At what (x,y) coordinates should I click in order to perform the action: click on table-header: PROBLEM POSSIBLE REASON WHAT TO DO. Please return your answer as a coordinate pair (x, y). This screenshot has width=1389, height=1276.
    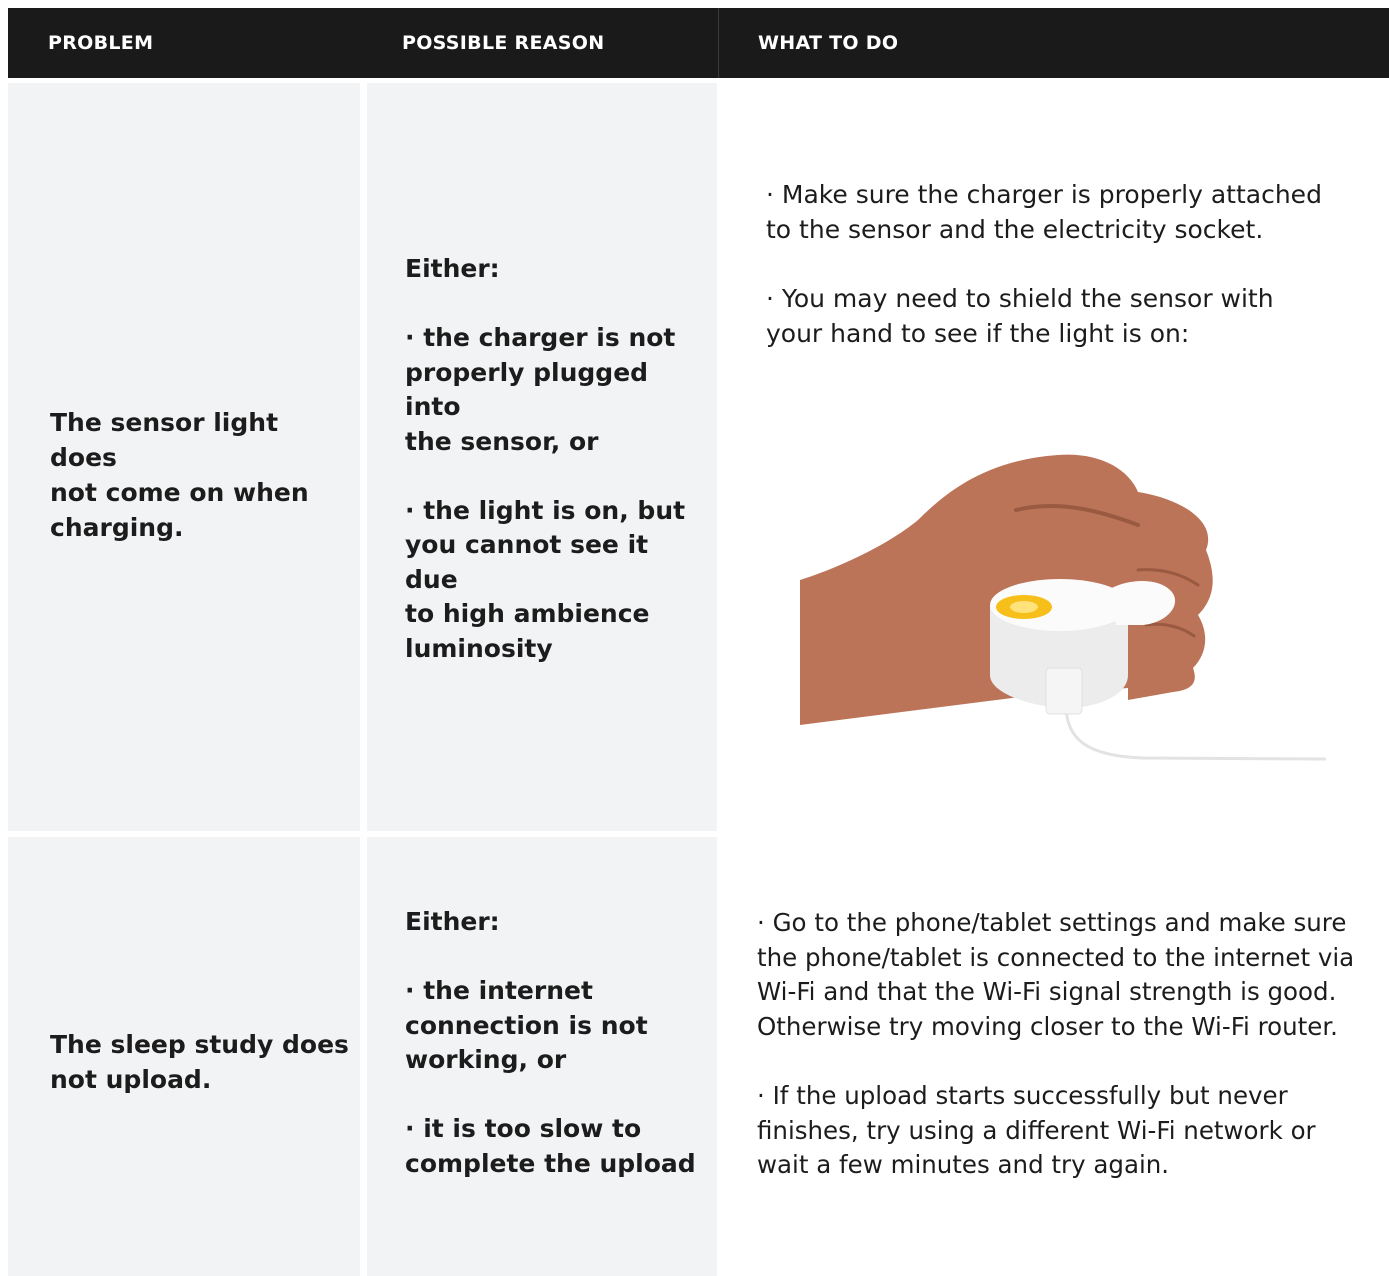
    Looking at the image, I should click on (698, 43).